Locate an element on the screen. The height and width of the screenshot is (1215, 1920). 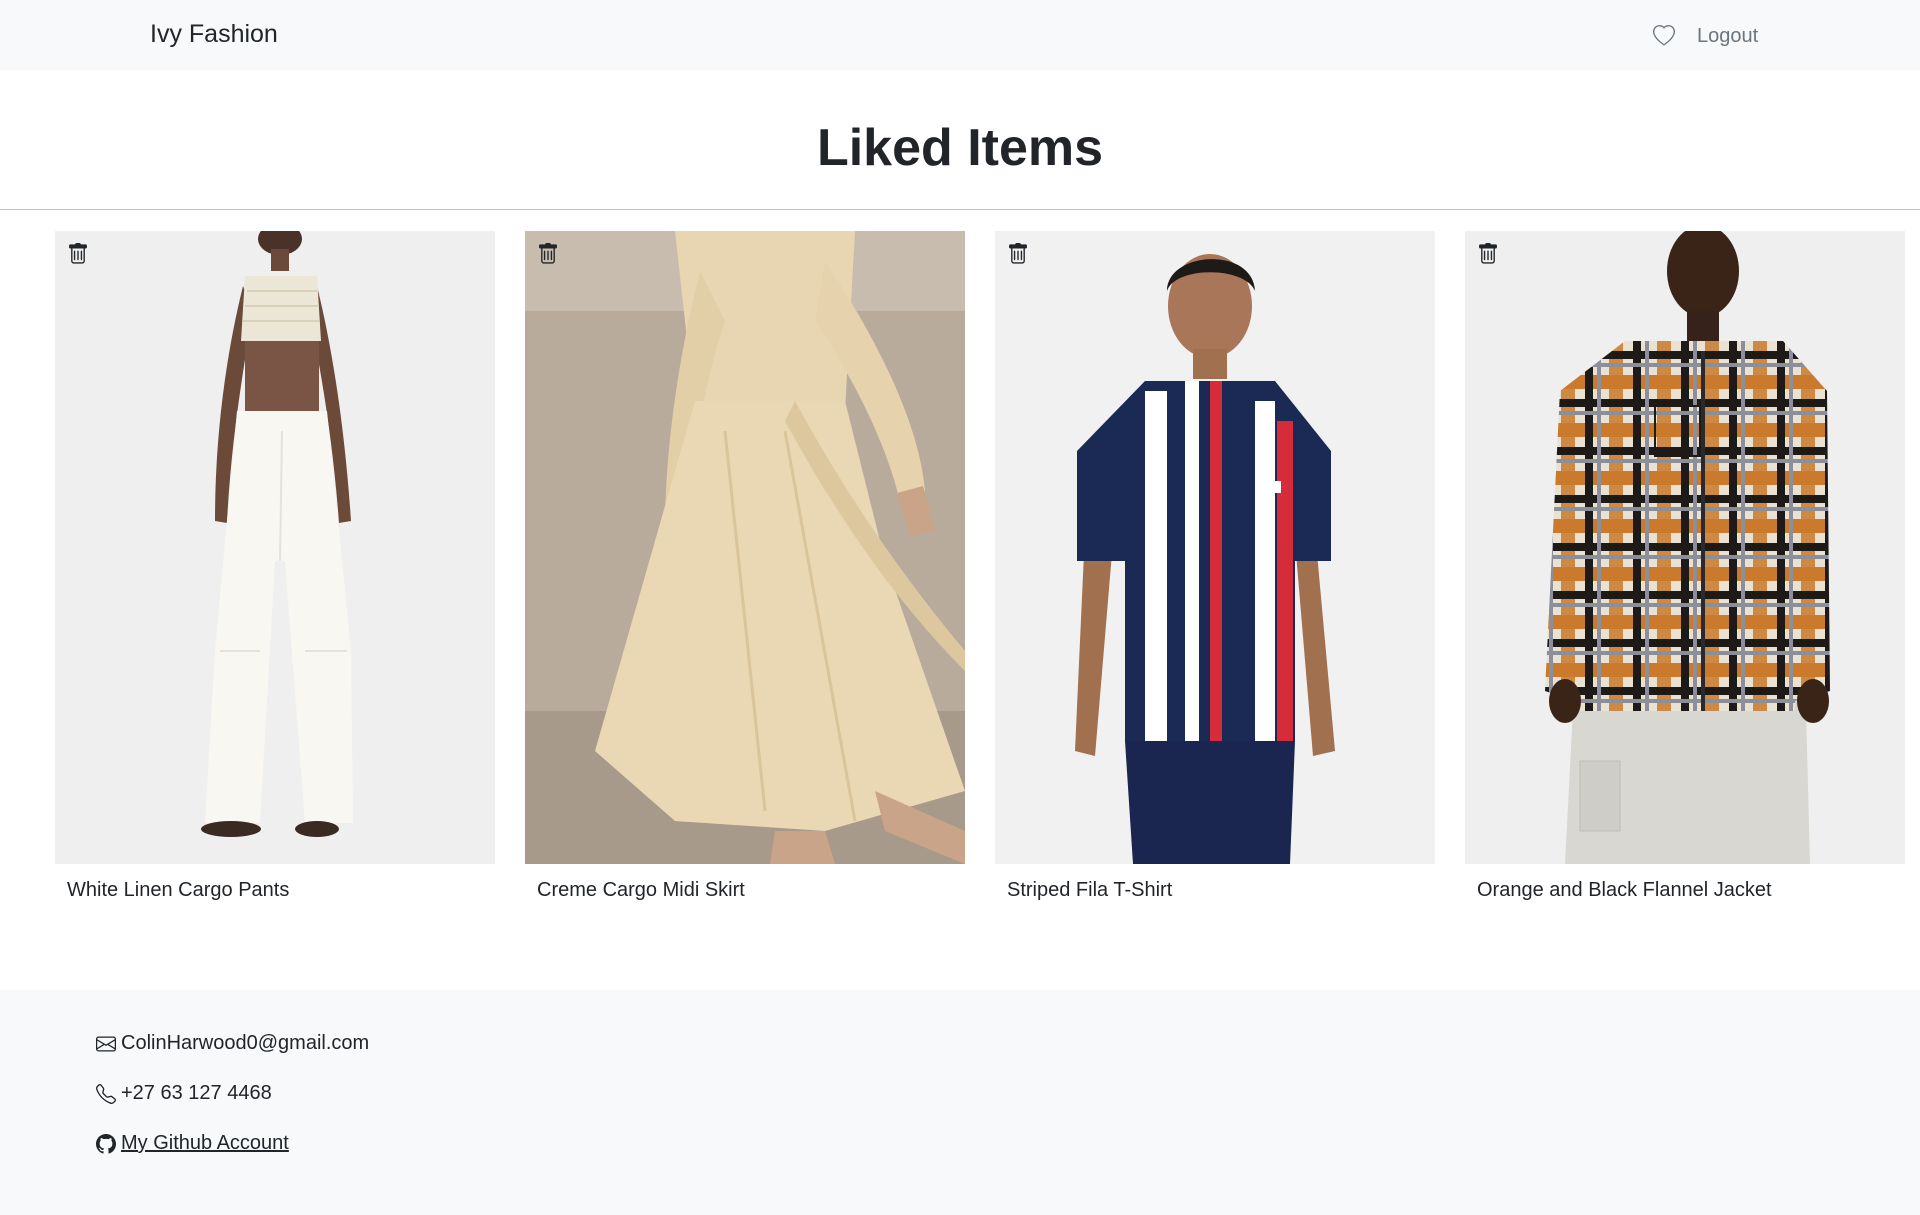
navbar: Ivy Fashion Logout is located at coordinates (960, 35).